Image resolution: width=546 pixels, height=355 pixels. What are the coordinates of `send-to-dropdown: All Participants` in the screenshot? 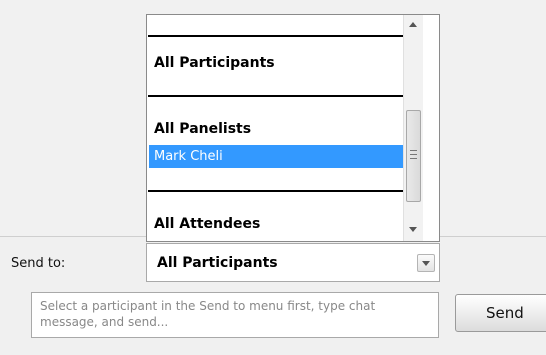 It's located at (293, 262).